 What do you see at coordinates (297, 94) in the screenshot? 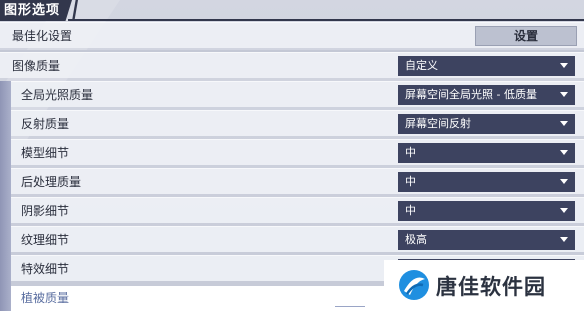
I see `setting-row-global-illumination: 全局光照质量 屏幕空间全局光照 - 低质量` at bounding box center [297, 94].